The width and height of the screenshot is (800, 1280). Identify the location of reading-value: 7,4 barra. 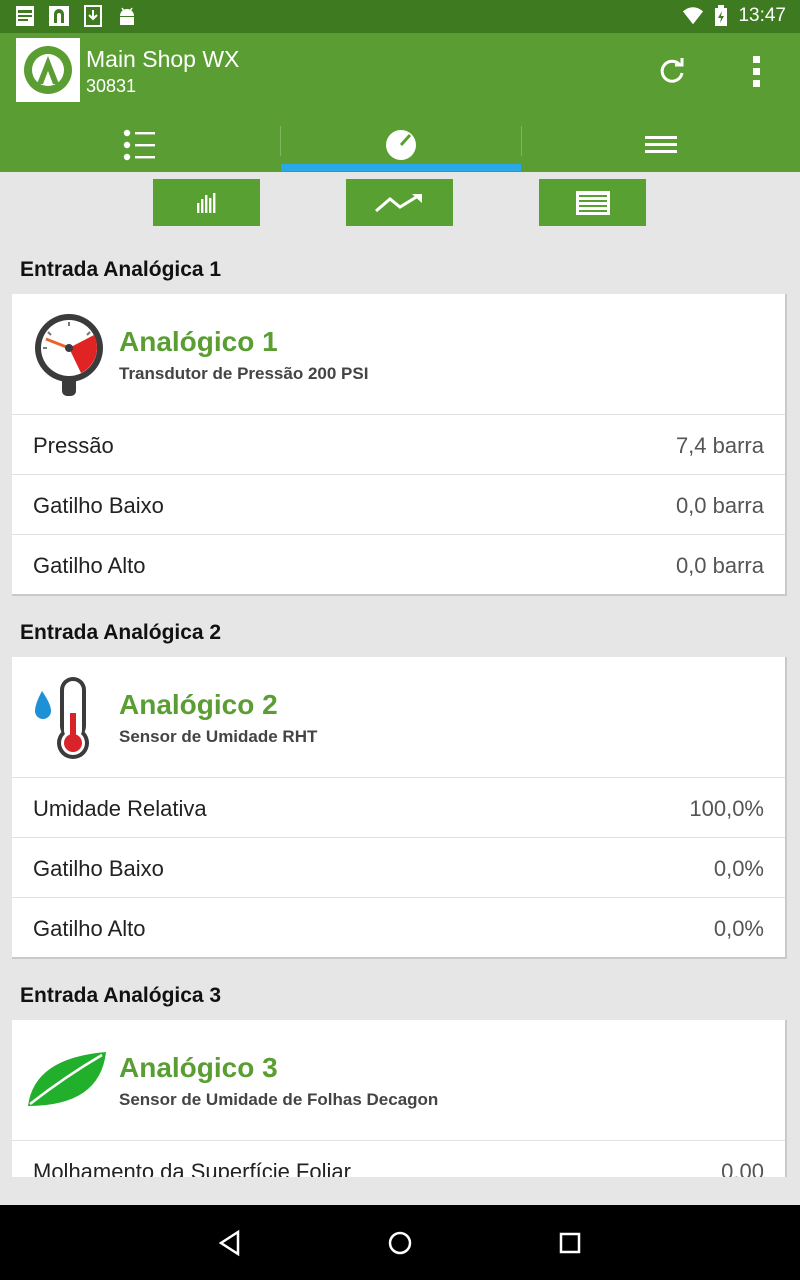
(719, 445).